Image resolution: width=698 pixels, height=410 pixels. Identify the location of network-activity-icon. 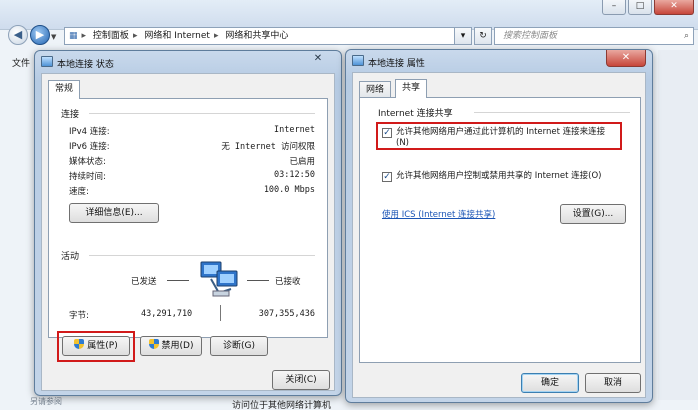
(219, 279).